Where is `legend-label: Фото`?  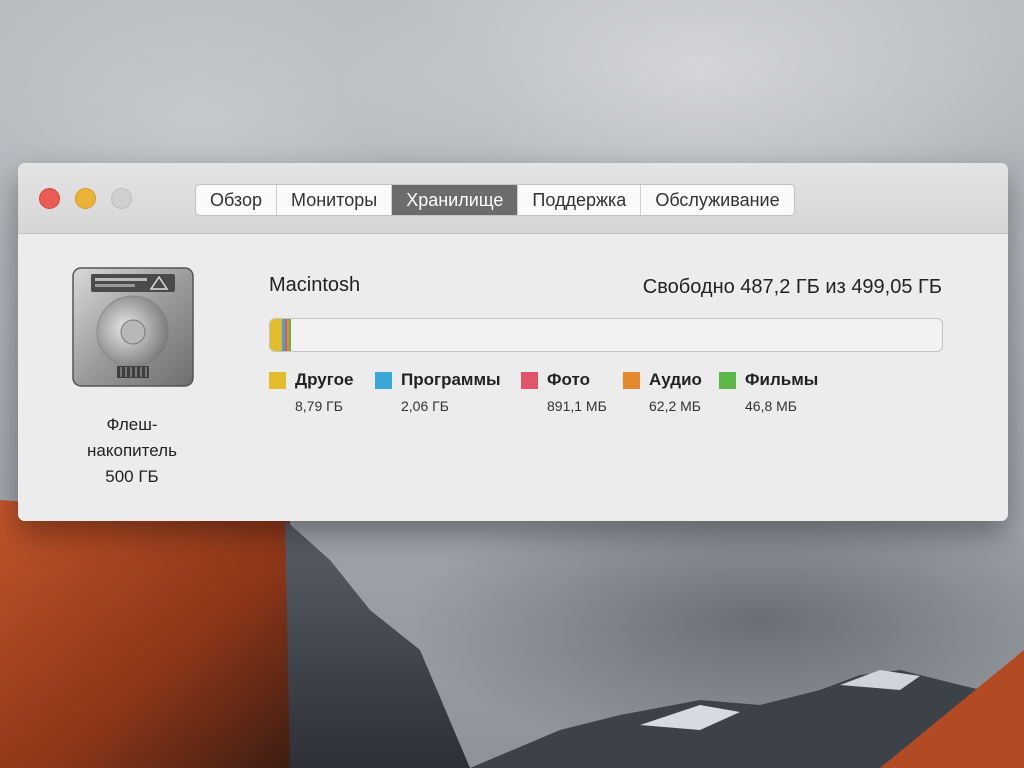
legend-label: Фото is located at coordinates (568, 379).